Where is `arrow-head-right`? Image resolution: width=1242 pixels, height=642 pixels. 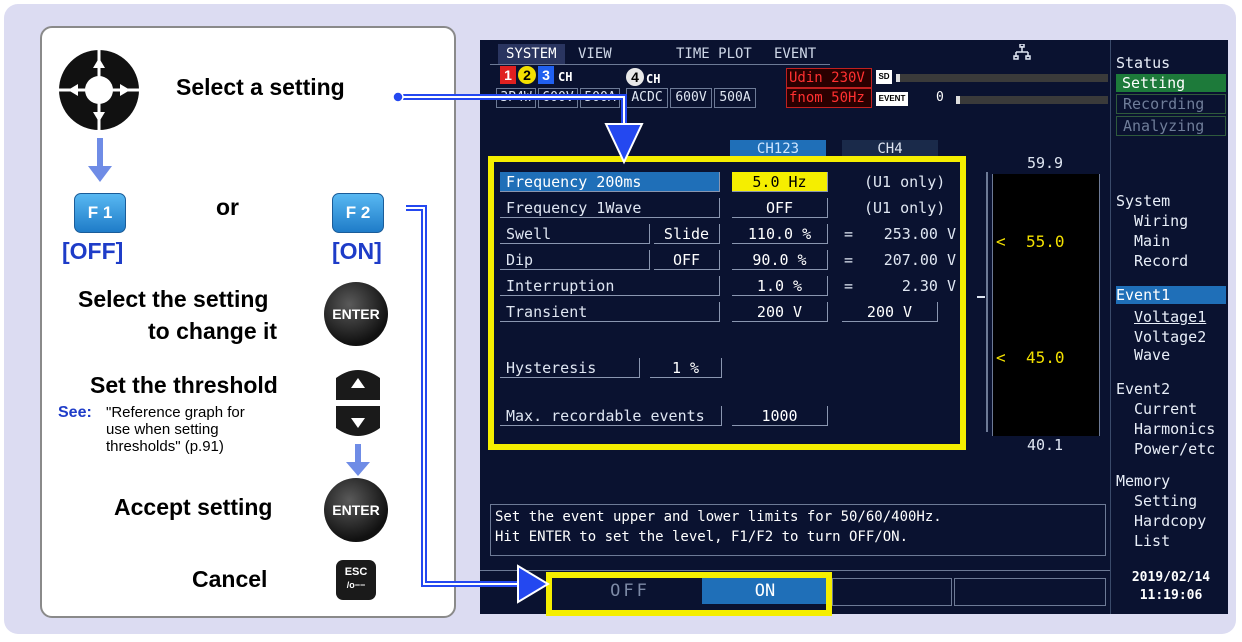
arrow-head-right is located at coordinates (533, 584).